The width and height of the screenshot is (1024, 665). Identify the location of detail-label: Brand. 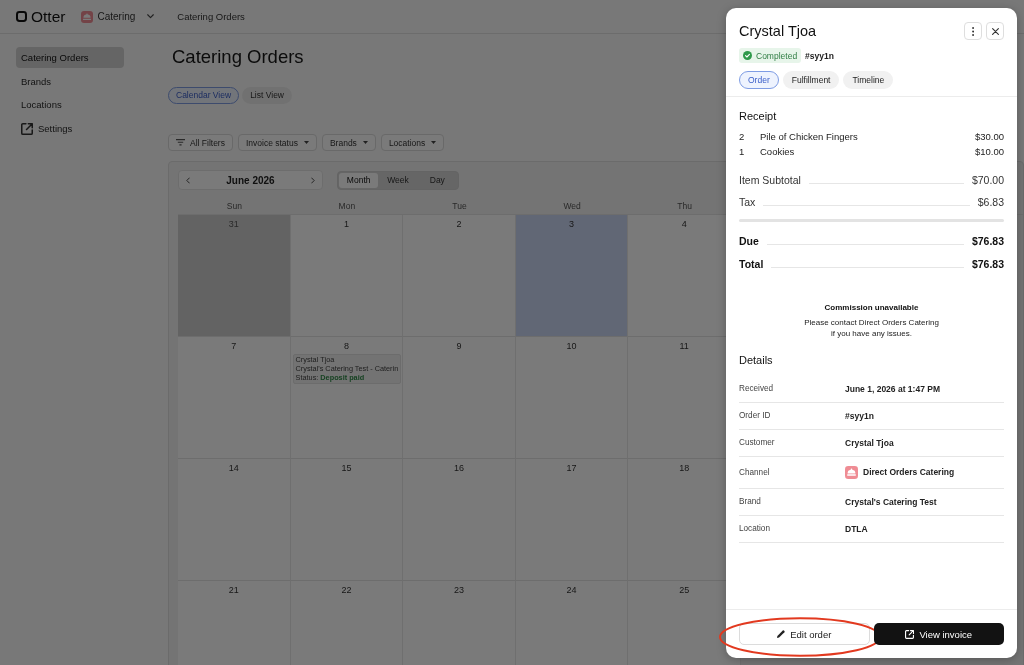
(750, 501).